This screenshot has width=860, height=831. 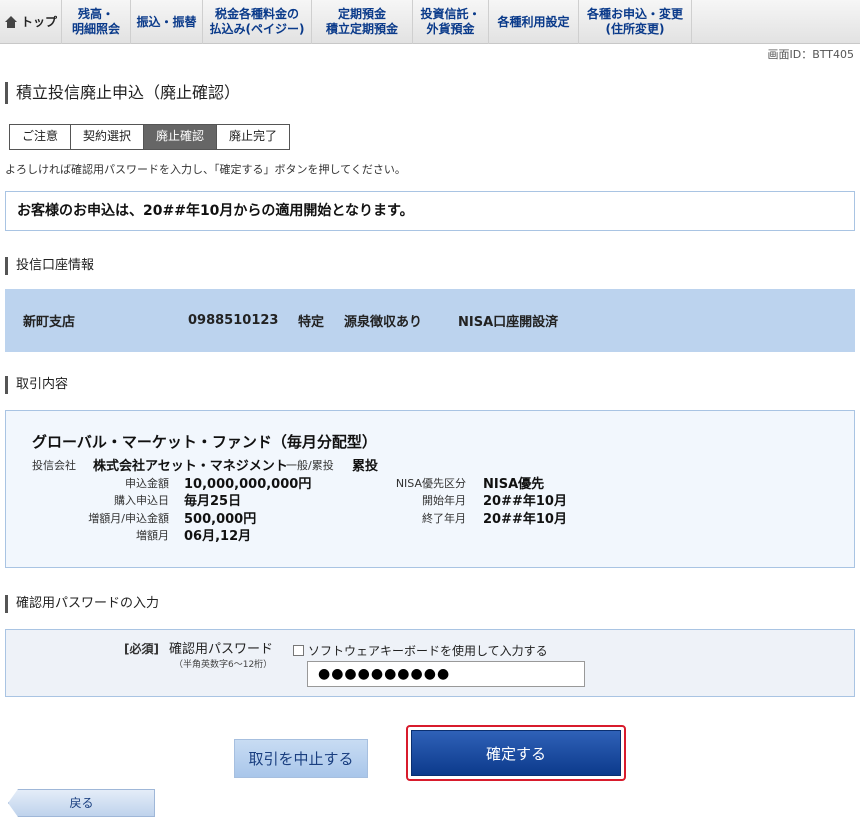 I want to click on page-title: 積立投信廃止申込（廃止確認）, so click(x=122, y=93).